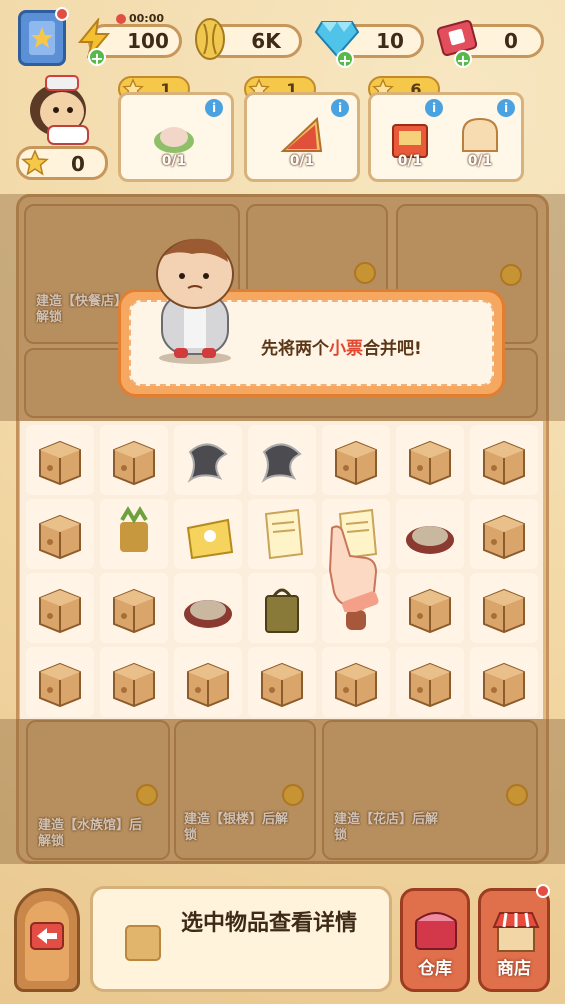 This screenshot has height=1004, width=565. What do you see at coordinates (392, 349) in the screenshot?
I see `message-suffix: 合并吧!` at bounding box center [392, 349].